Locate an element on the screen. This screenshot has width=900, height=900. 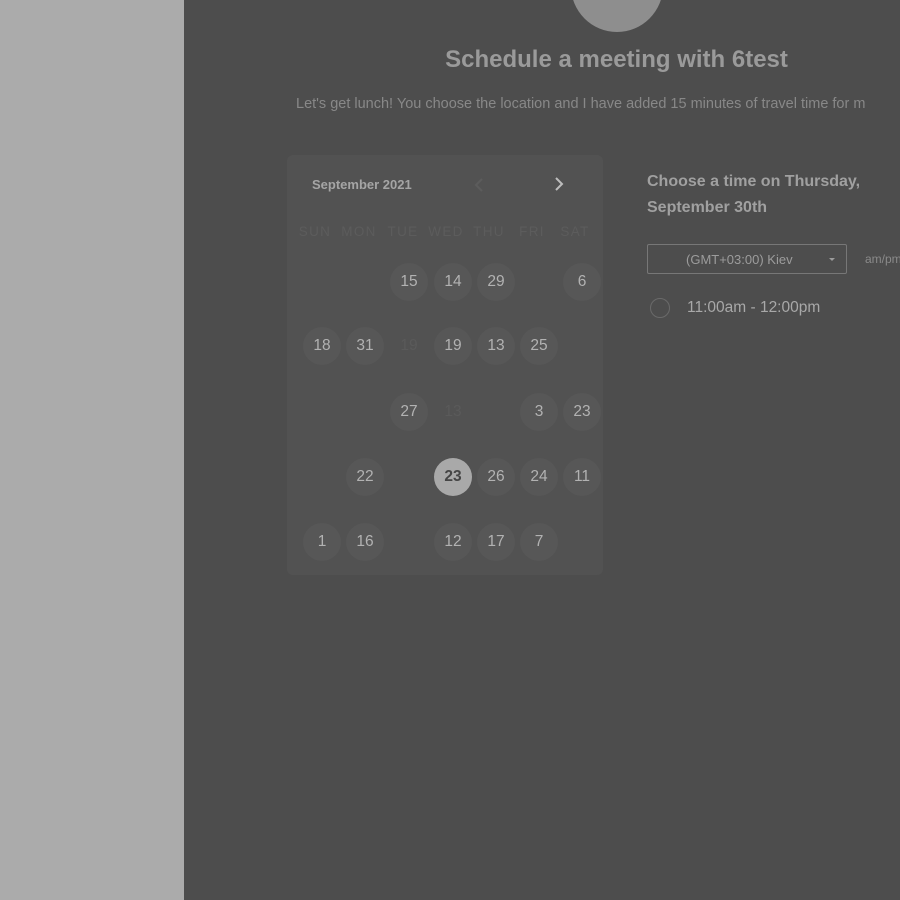
calendar-day: 17 is located at coordinates (496, 542).